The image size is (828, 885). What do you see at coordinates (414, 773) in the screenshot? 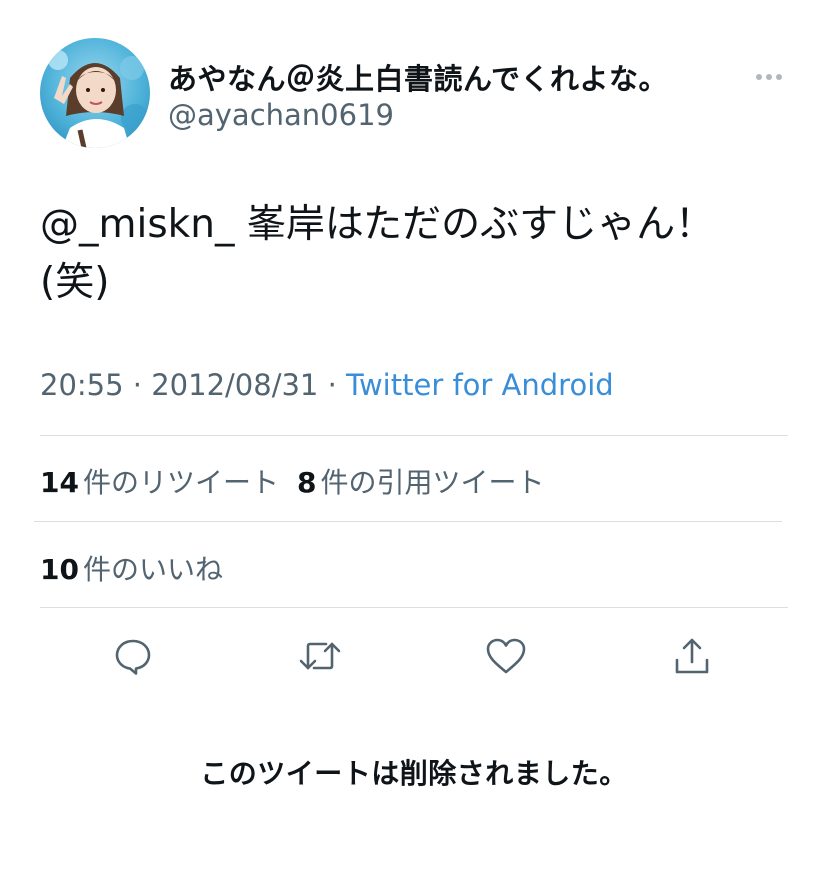
I see `deleted-tweet-notice: このツイートは削除されました。` at bounding box center [414, 773].